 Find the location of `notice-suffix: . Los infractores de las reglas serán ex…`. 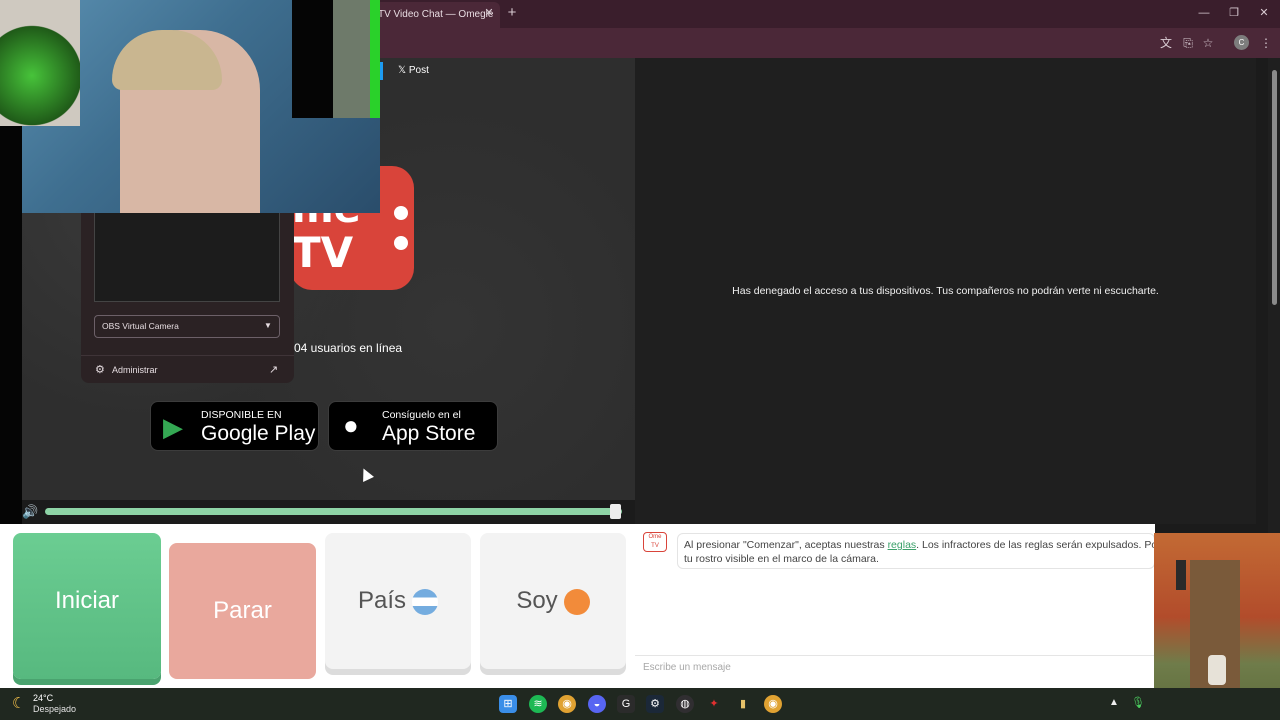

notice-suffix: . Los infractores de las reglas serán ex… is located at coordinates (1035, 545).